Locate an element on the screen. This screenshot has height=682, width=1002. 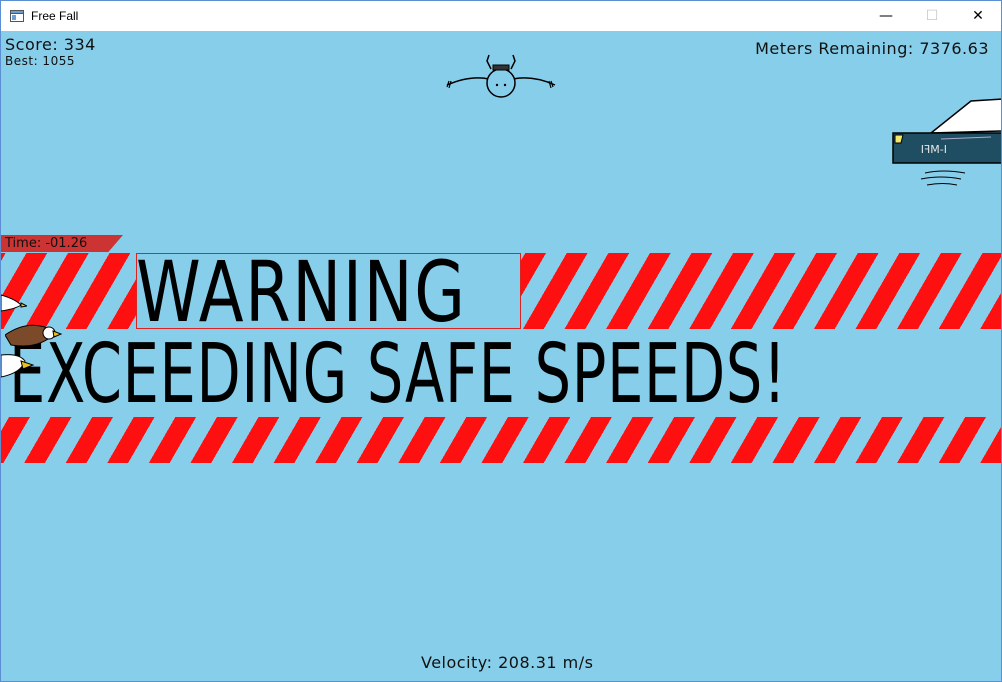
maximize-icon: ☐ is located at coordinates (932, 16).